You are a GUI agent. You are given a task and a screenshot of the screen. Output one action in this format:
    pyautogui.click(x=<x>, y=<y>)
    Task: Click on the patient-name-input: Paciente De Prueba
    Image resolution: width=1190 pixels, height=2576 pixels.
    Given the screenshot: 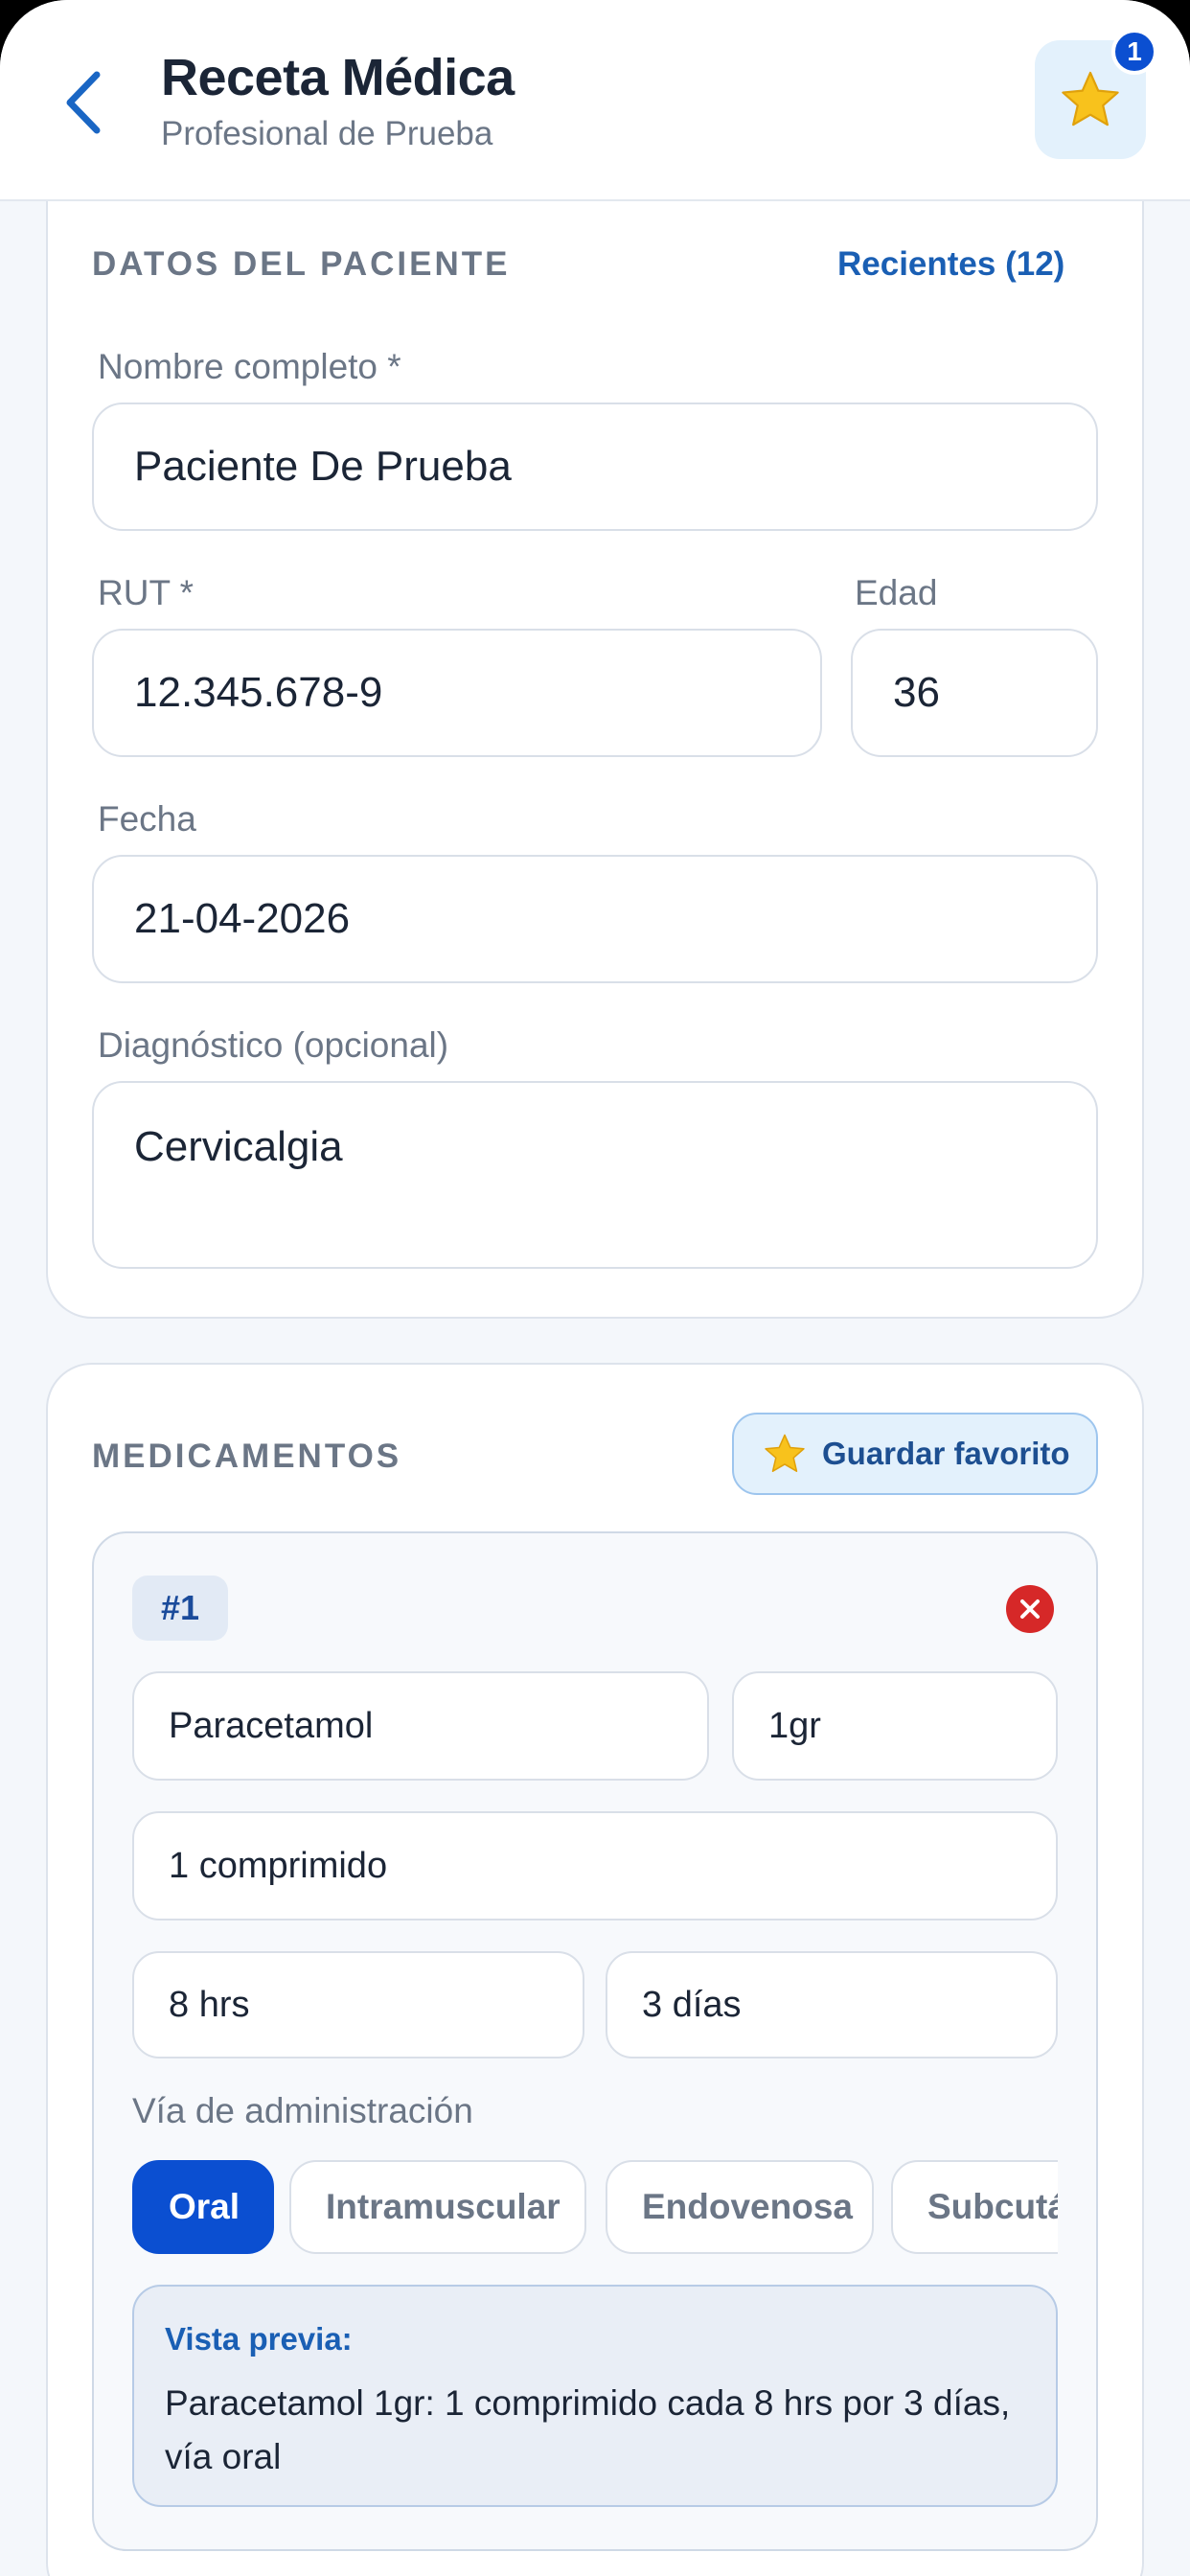 What is the action you would take?
    pyautogui.click(x=595, y=467)
    